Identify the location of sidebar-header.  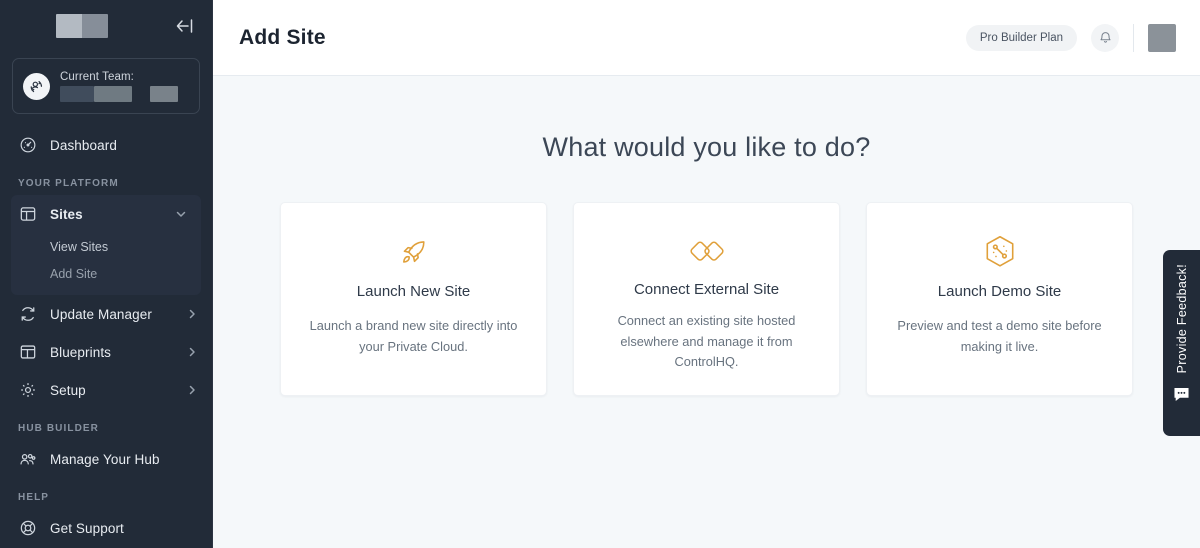
(106, 26).